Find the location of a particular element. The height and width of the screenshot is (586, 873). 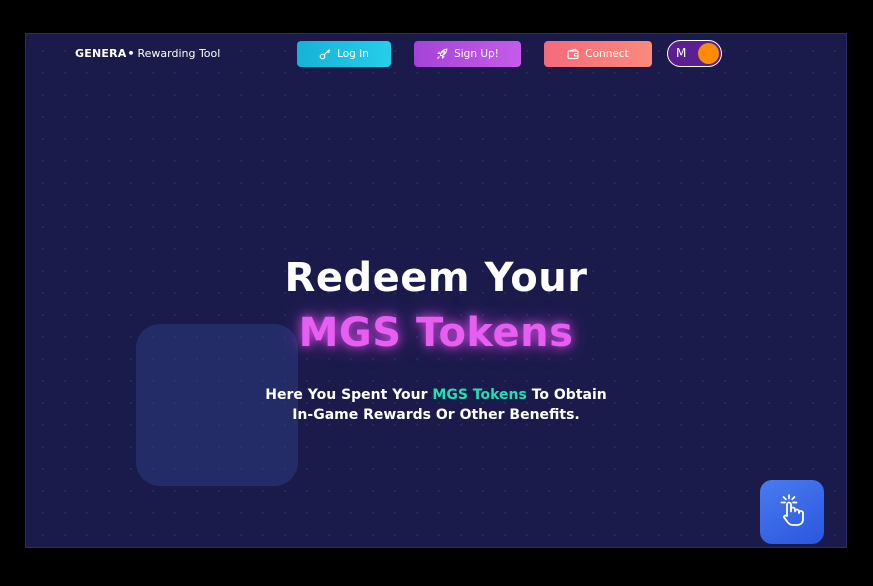

toggle-letter: M is located at coordinates (681, 53).